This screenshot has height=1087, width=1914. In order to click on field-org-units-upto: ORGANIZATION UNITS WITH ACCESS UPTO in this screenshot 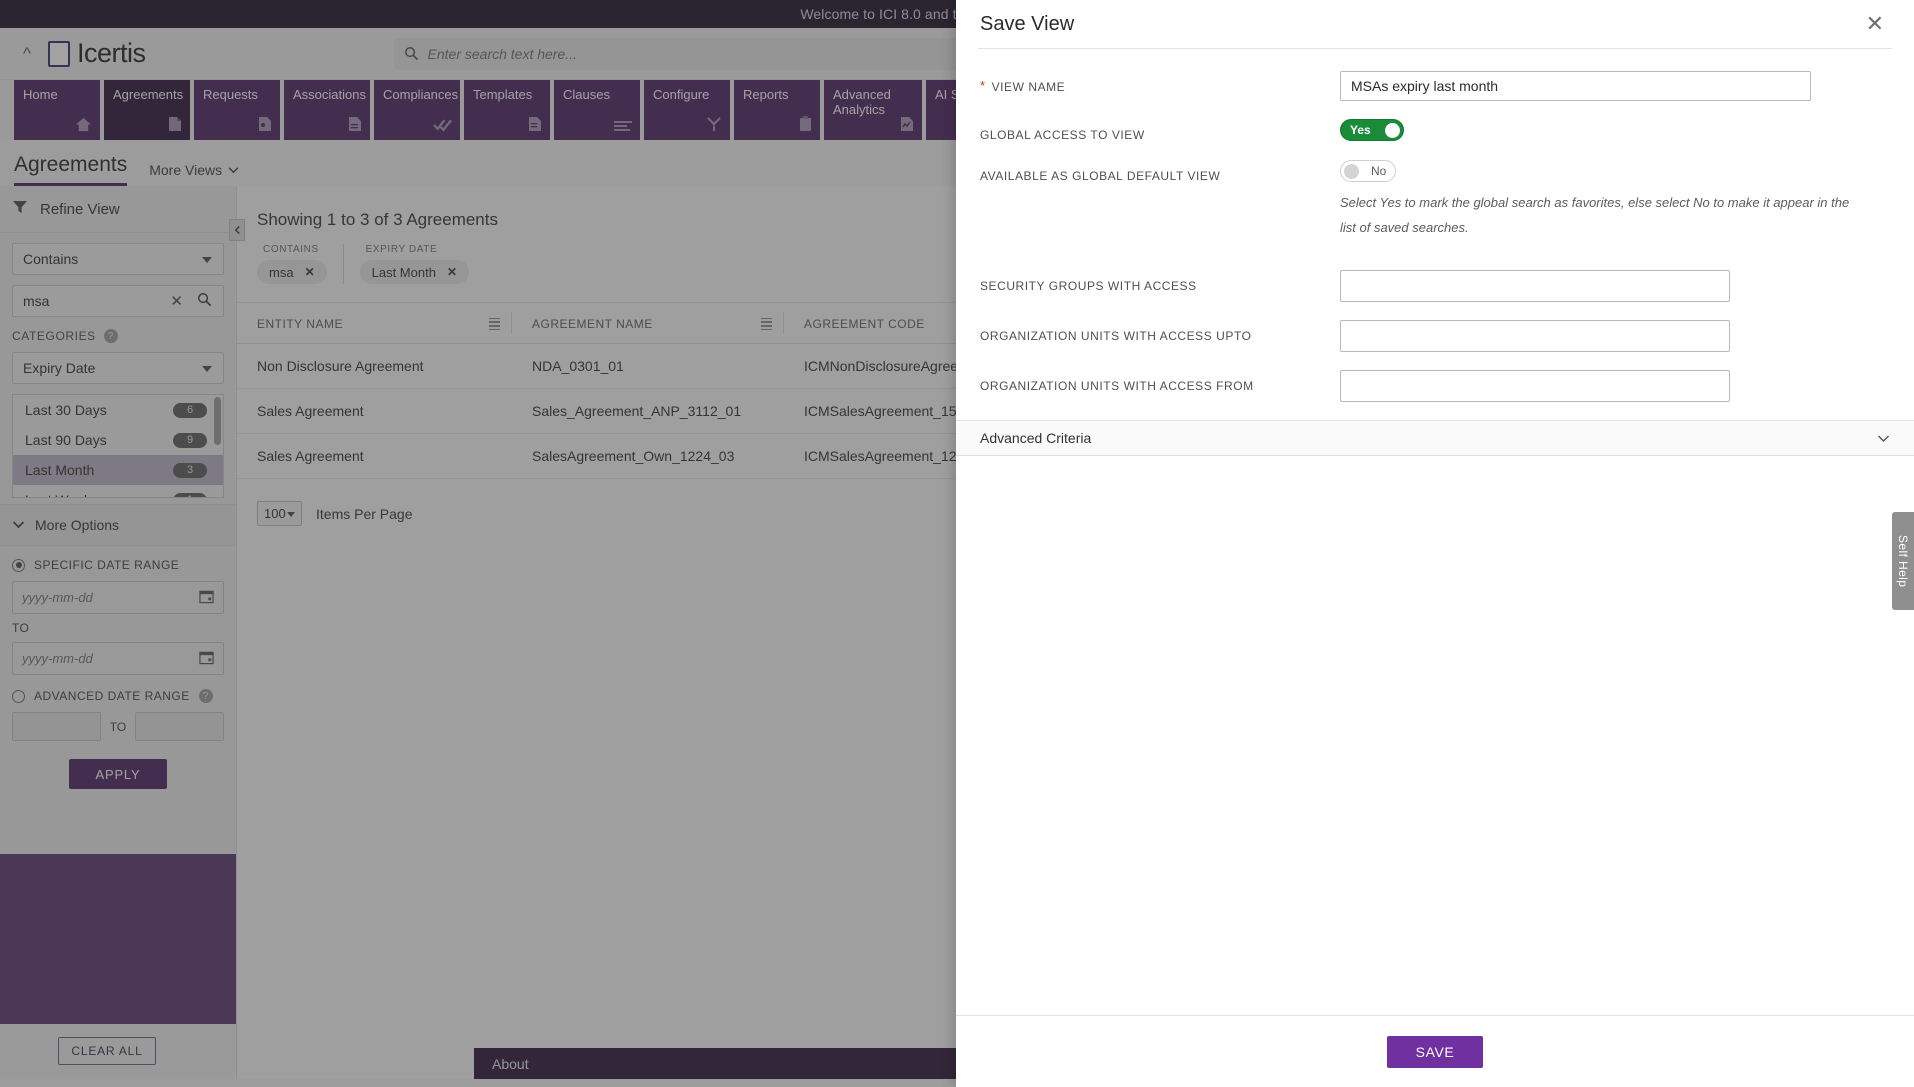, I will do `click(1435, 335)`.